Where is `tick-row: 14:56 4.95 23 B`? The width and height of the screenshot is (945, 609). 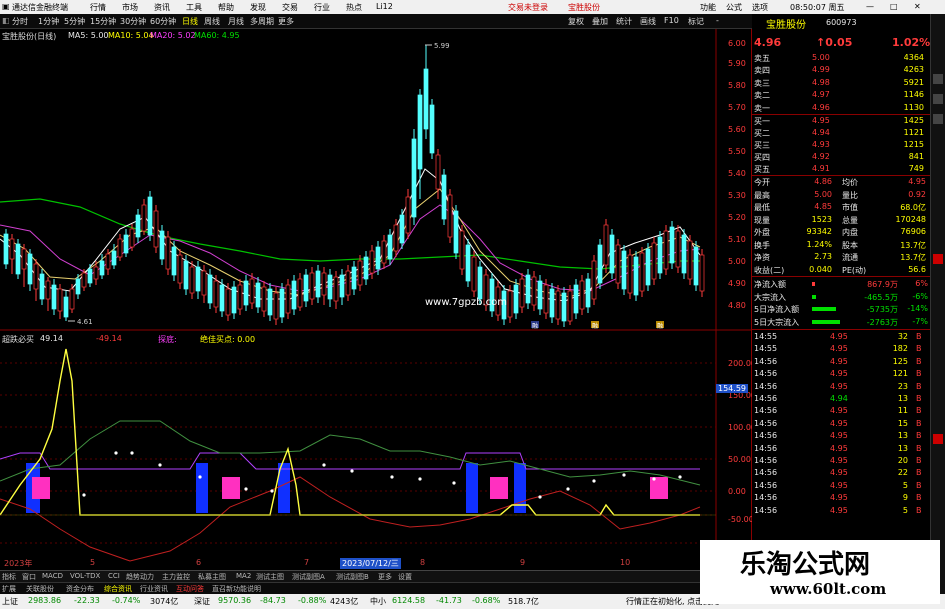 tick-row: 14:56 4.95 23 B is located at coordinates (841, 387).